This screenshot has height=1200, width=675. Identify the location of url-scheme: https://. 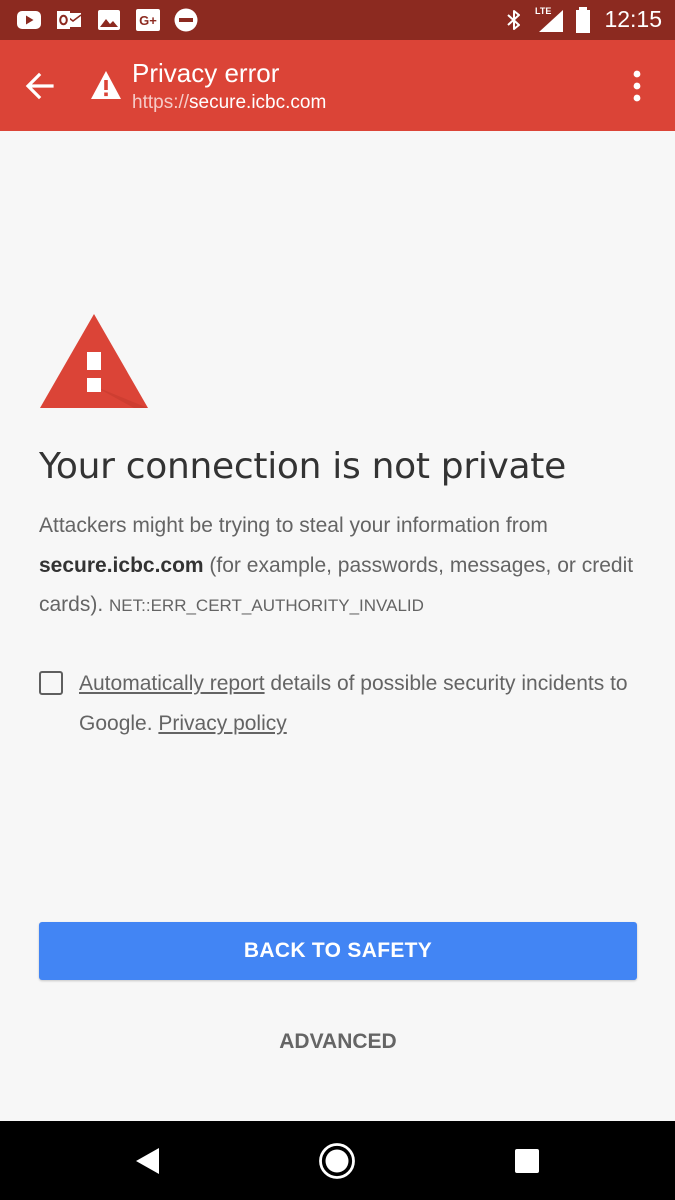
(161, 102).